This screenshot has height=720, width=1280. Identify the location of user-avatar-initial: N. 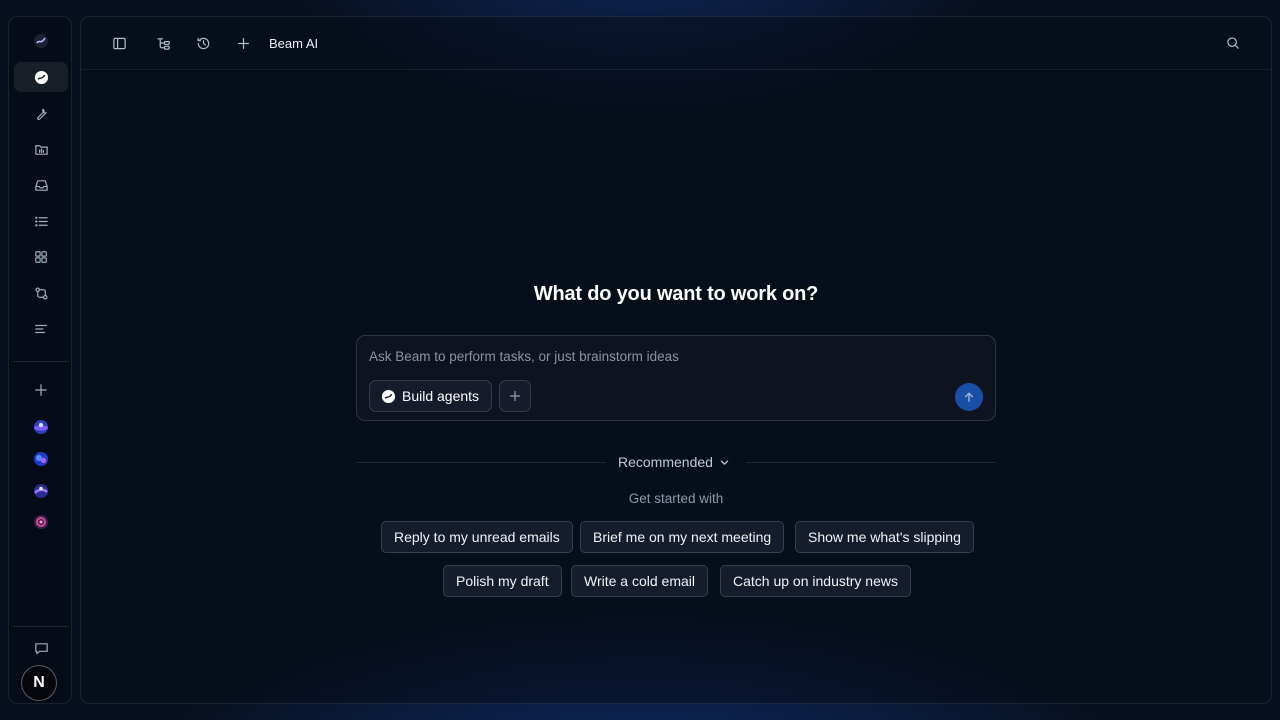
(39, 682).